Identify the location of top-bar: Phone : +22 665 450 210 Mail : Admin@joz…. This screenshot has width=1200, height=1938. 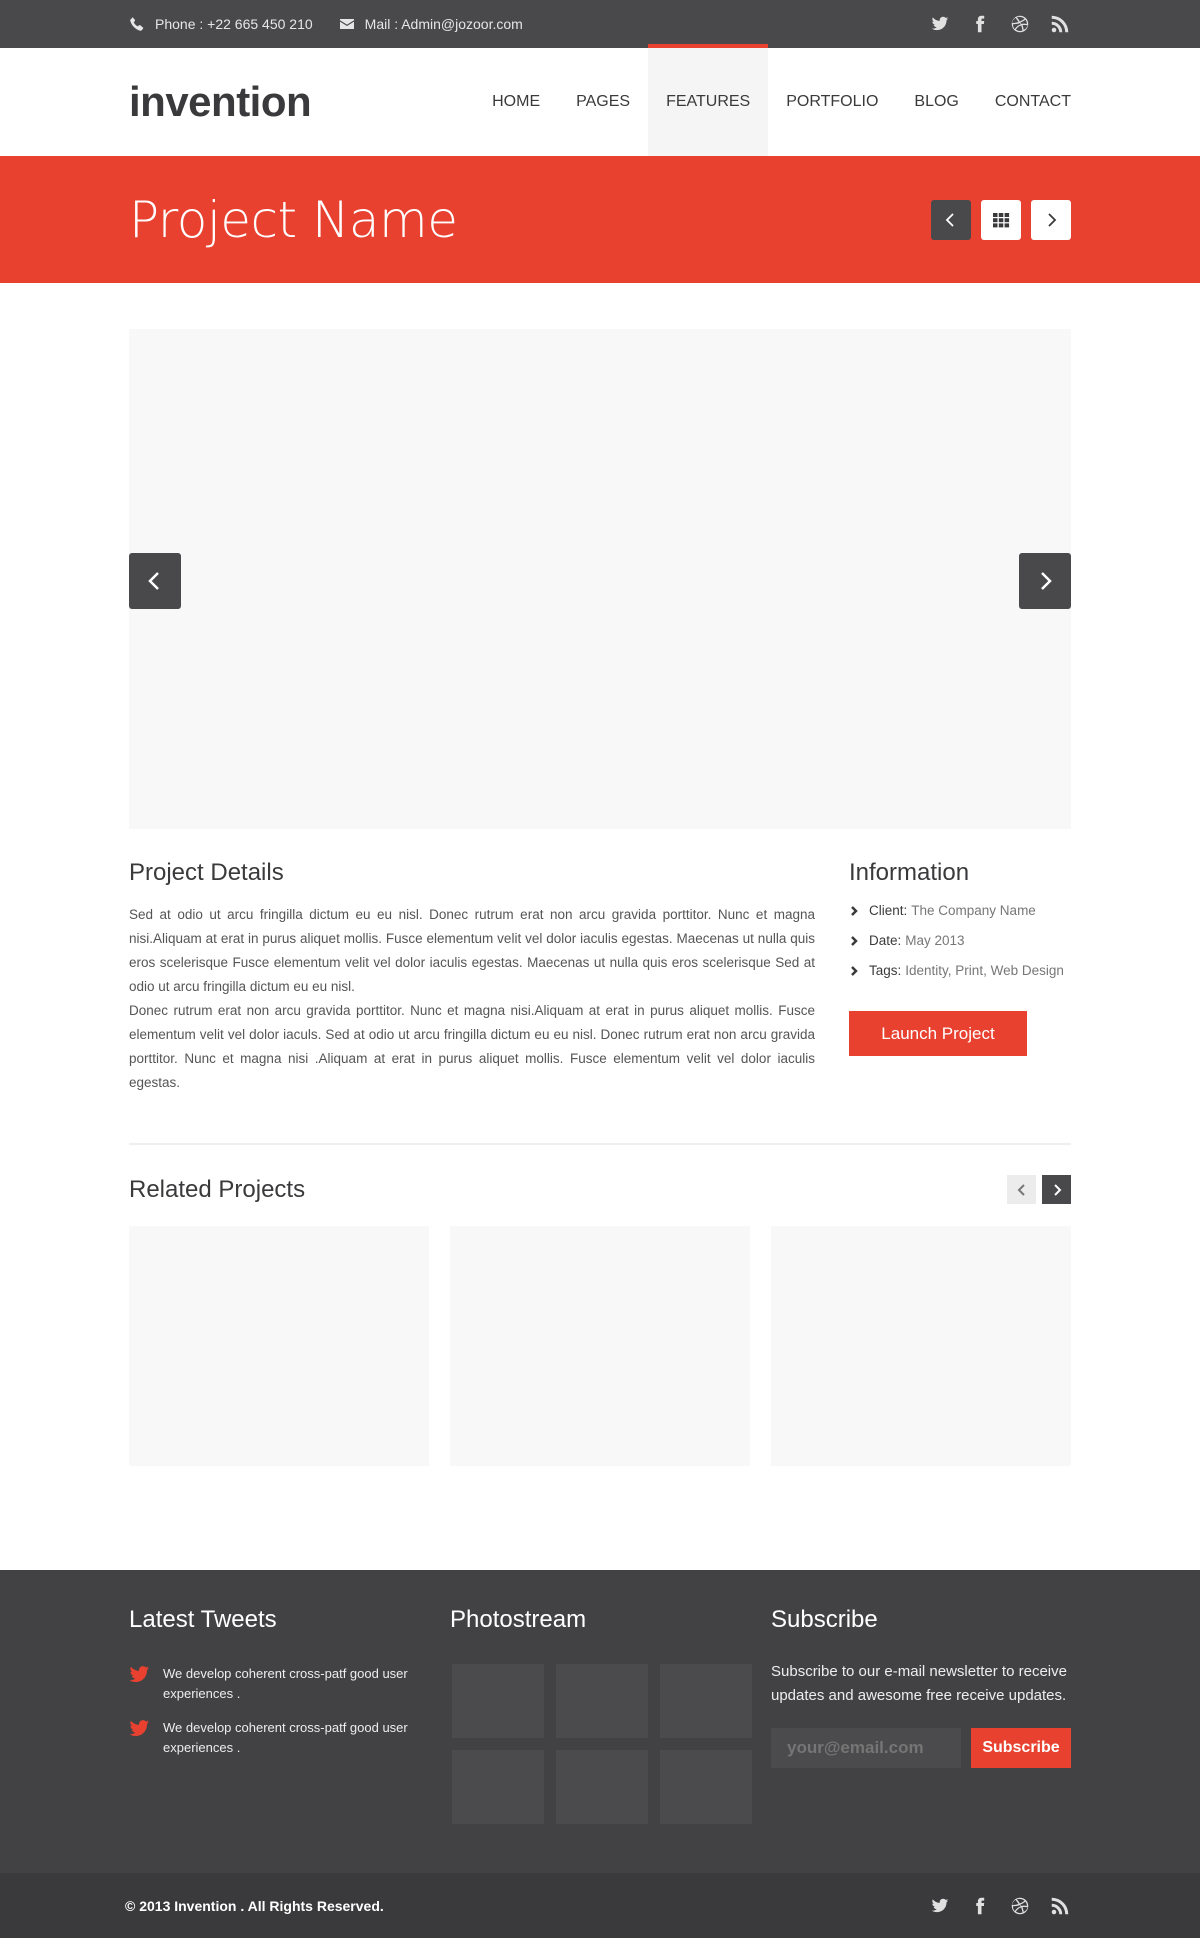
(600, 24).